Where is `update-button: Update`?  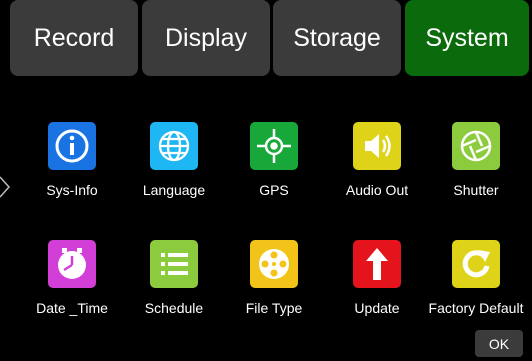 update-button: Update is located at coordinates (377, 295).